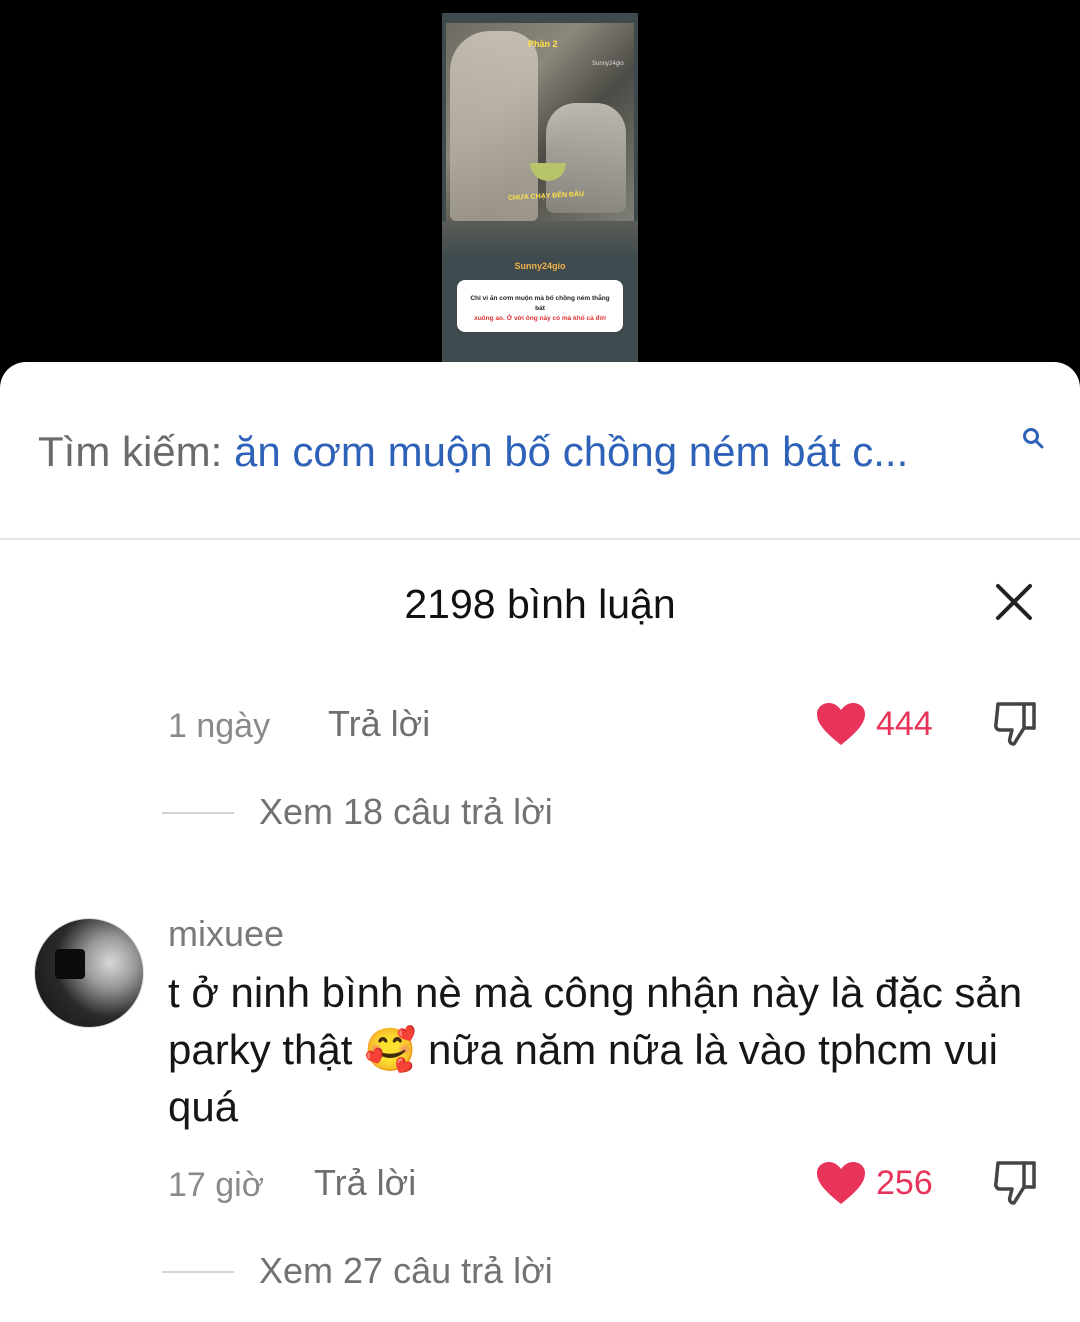 This screenshot has width=1080, height=1322. What do you see at coordinates (540, 266) in the screenshot?
I see `video-brand: Sunny24gio` at bounding box center [540, 266].